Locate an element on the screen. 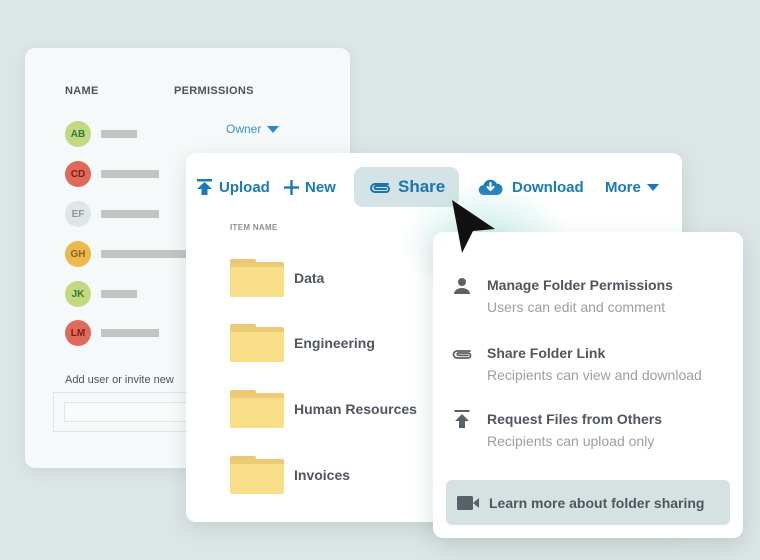 Image resolution: width=760 pixels, height=560 pixels. person-icon is located at coordinates (462, 286).